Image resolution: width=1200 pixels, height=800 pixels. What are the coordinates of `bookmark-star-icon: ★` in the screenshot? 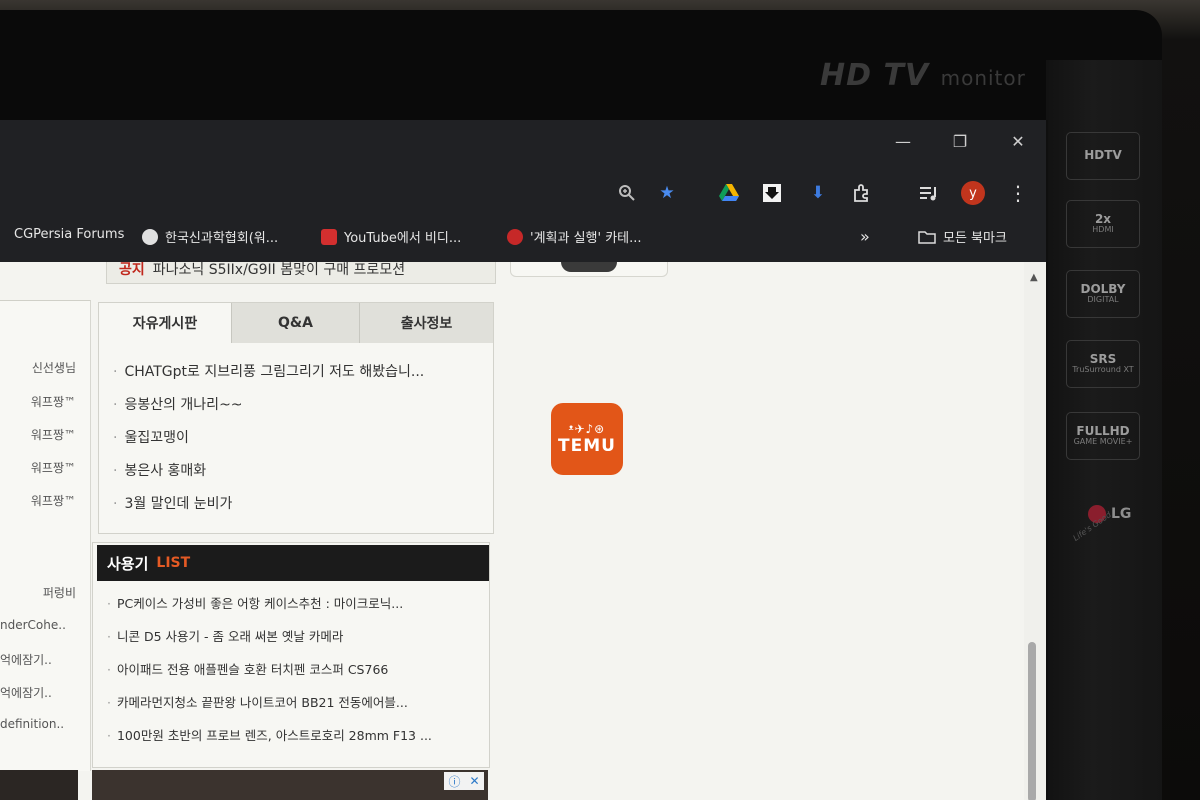 It's located at (667, 193).